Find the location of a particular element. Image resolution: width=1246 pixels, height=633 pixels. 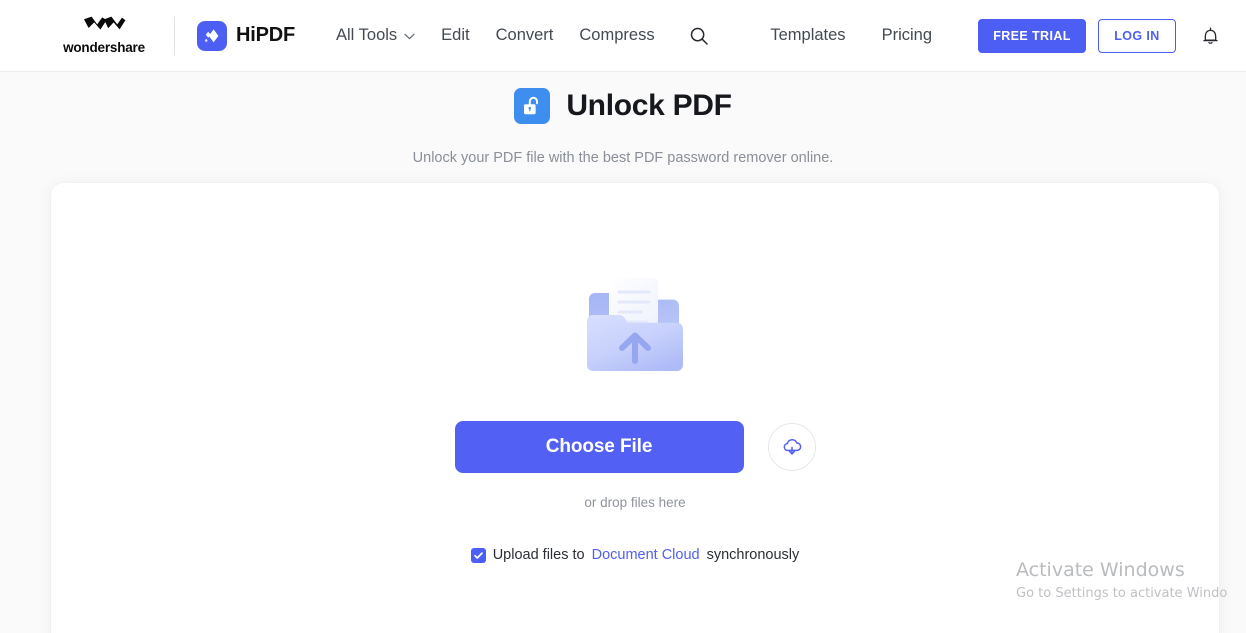

wondershare-logo: wondershare is located at coordinates (104, 35).